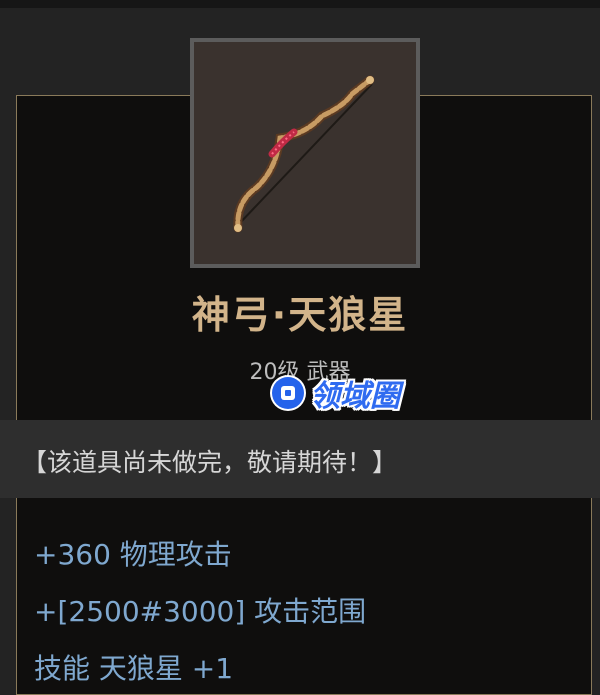 The height and width of the screenshot is (695, 600). I want to click on stat-line-skill: 技能 天狼星 +1, so click(134, 668).